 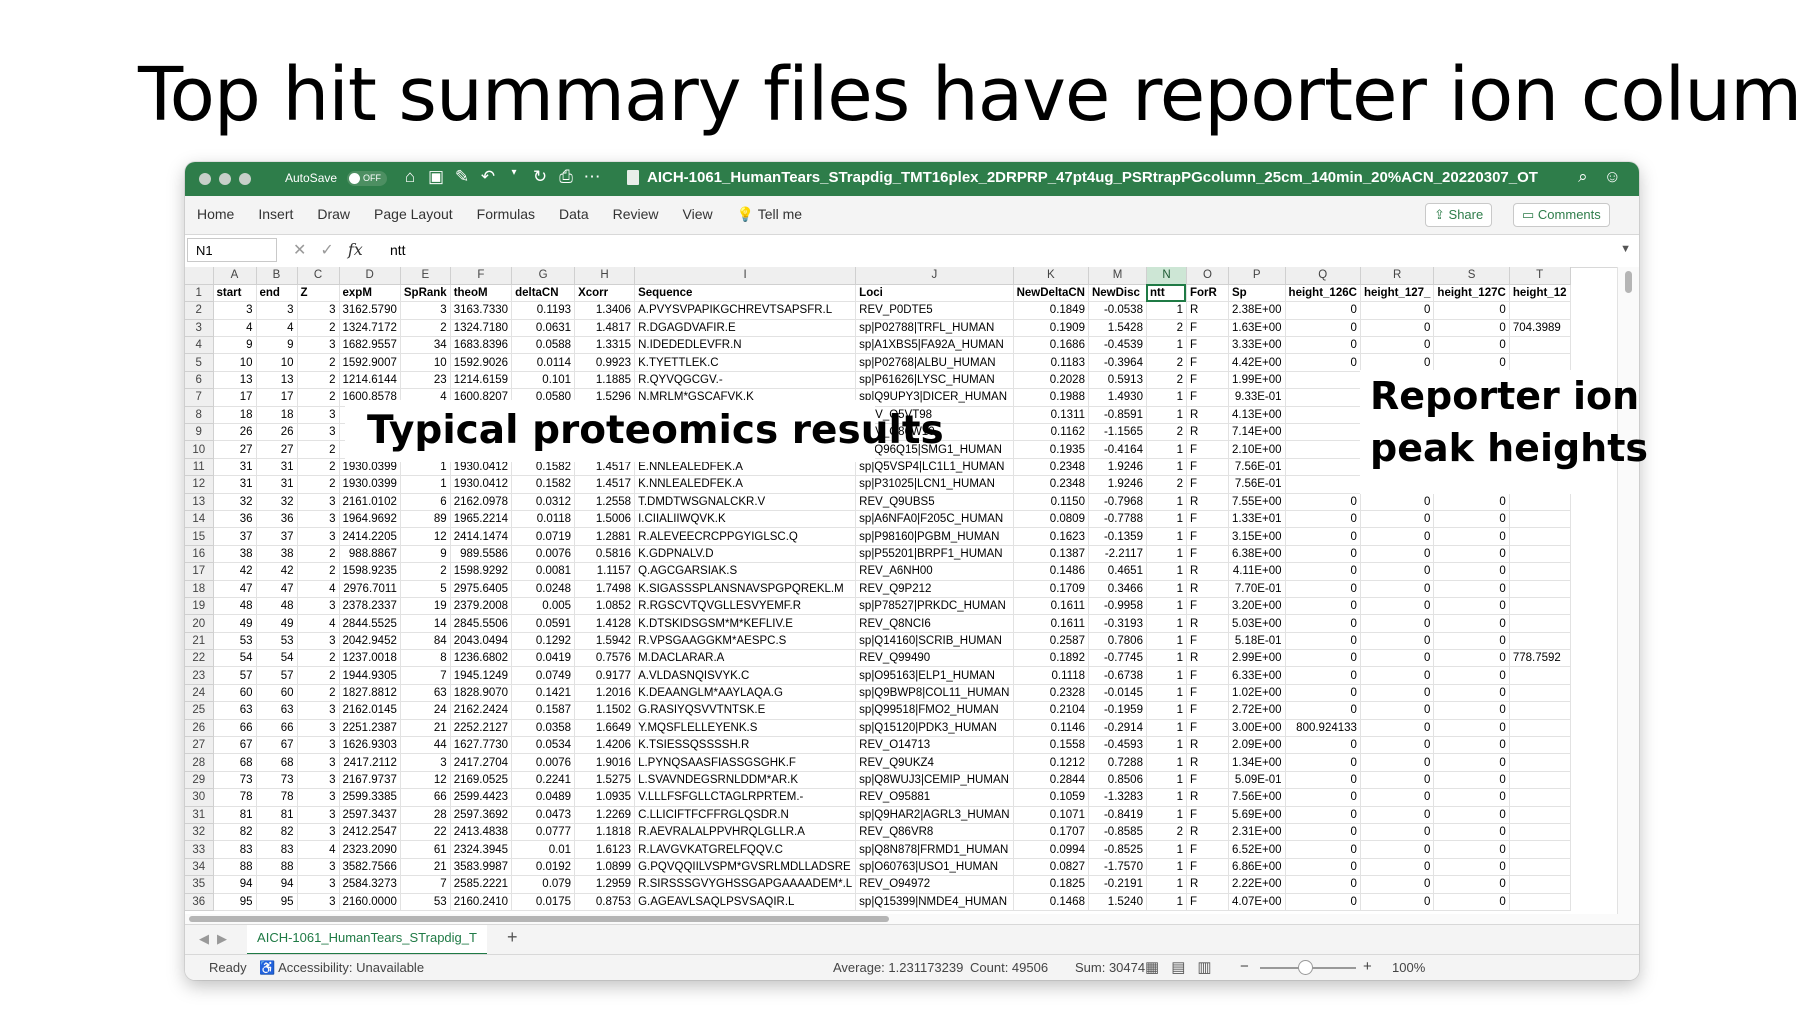 What do you see at coordinates (370, 536) in the screenshot?
I see `table-cell: 2414.2205` at bounding box center [370, 536].